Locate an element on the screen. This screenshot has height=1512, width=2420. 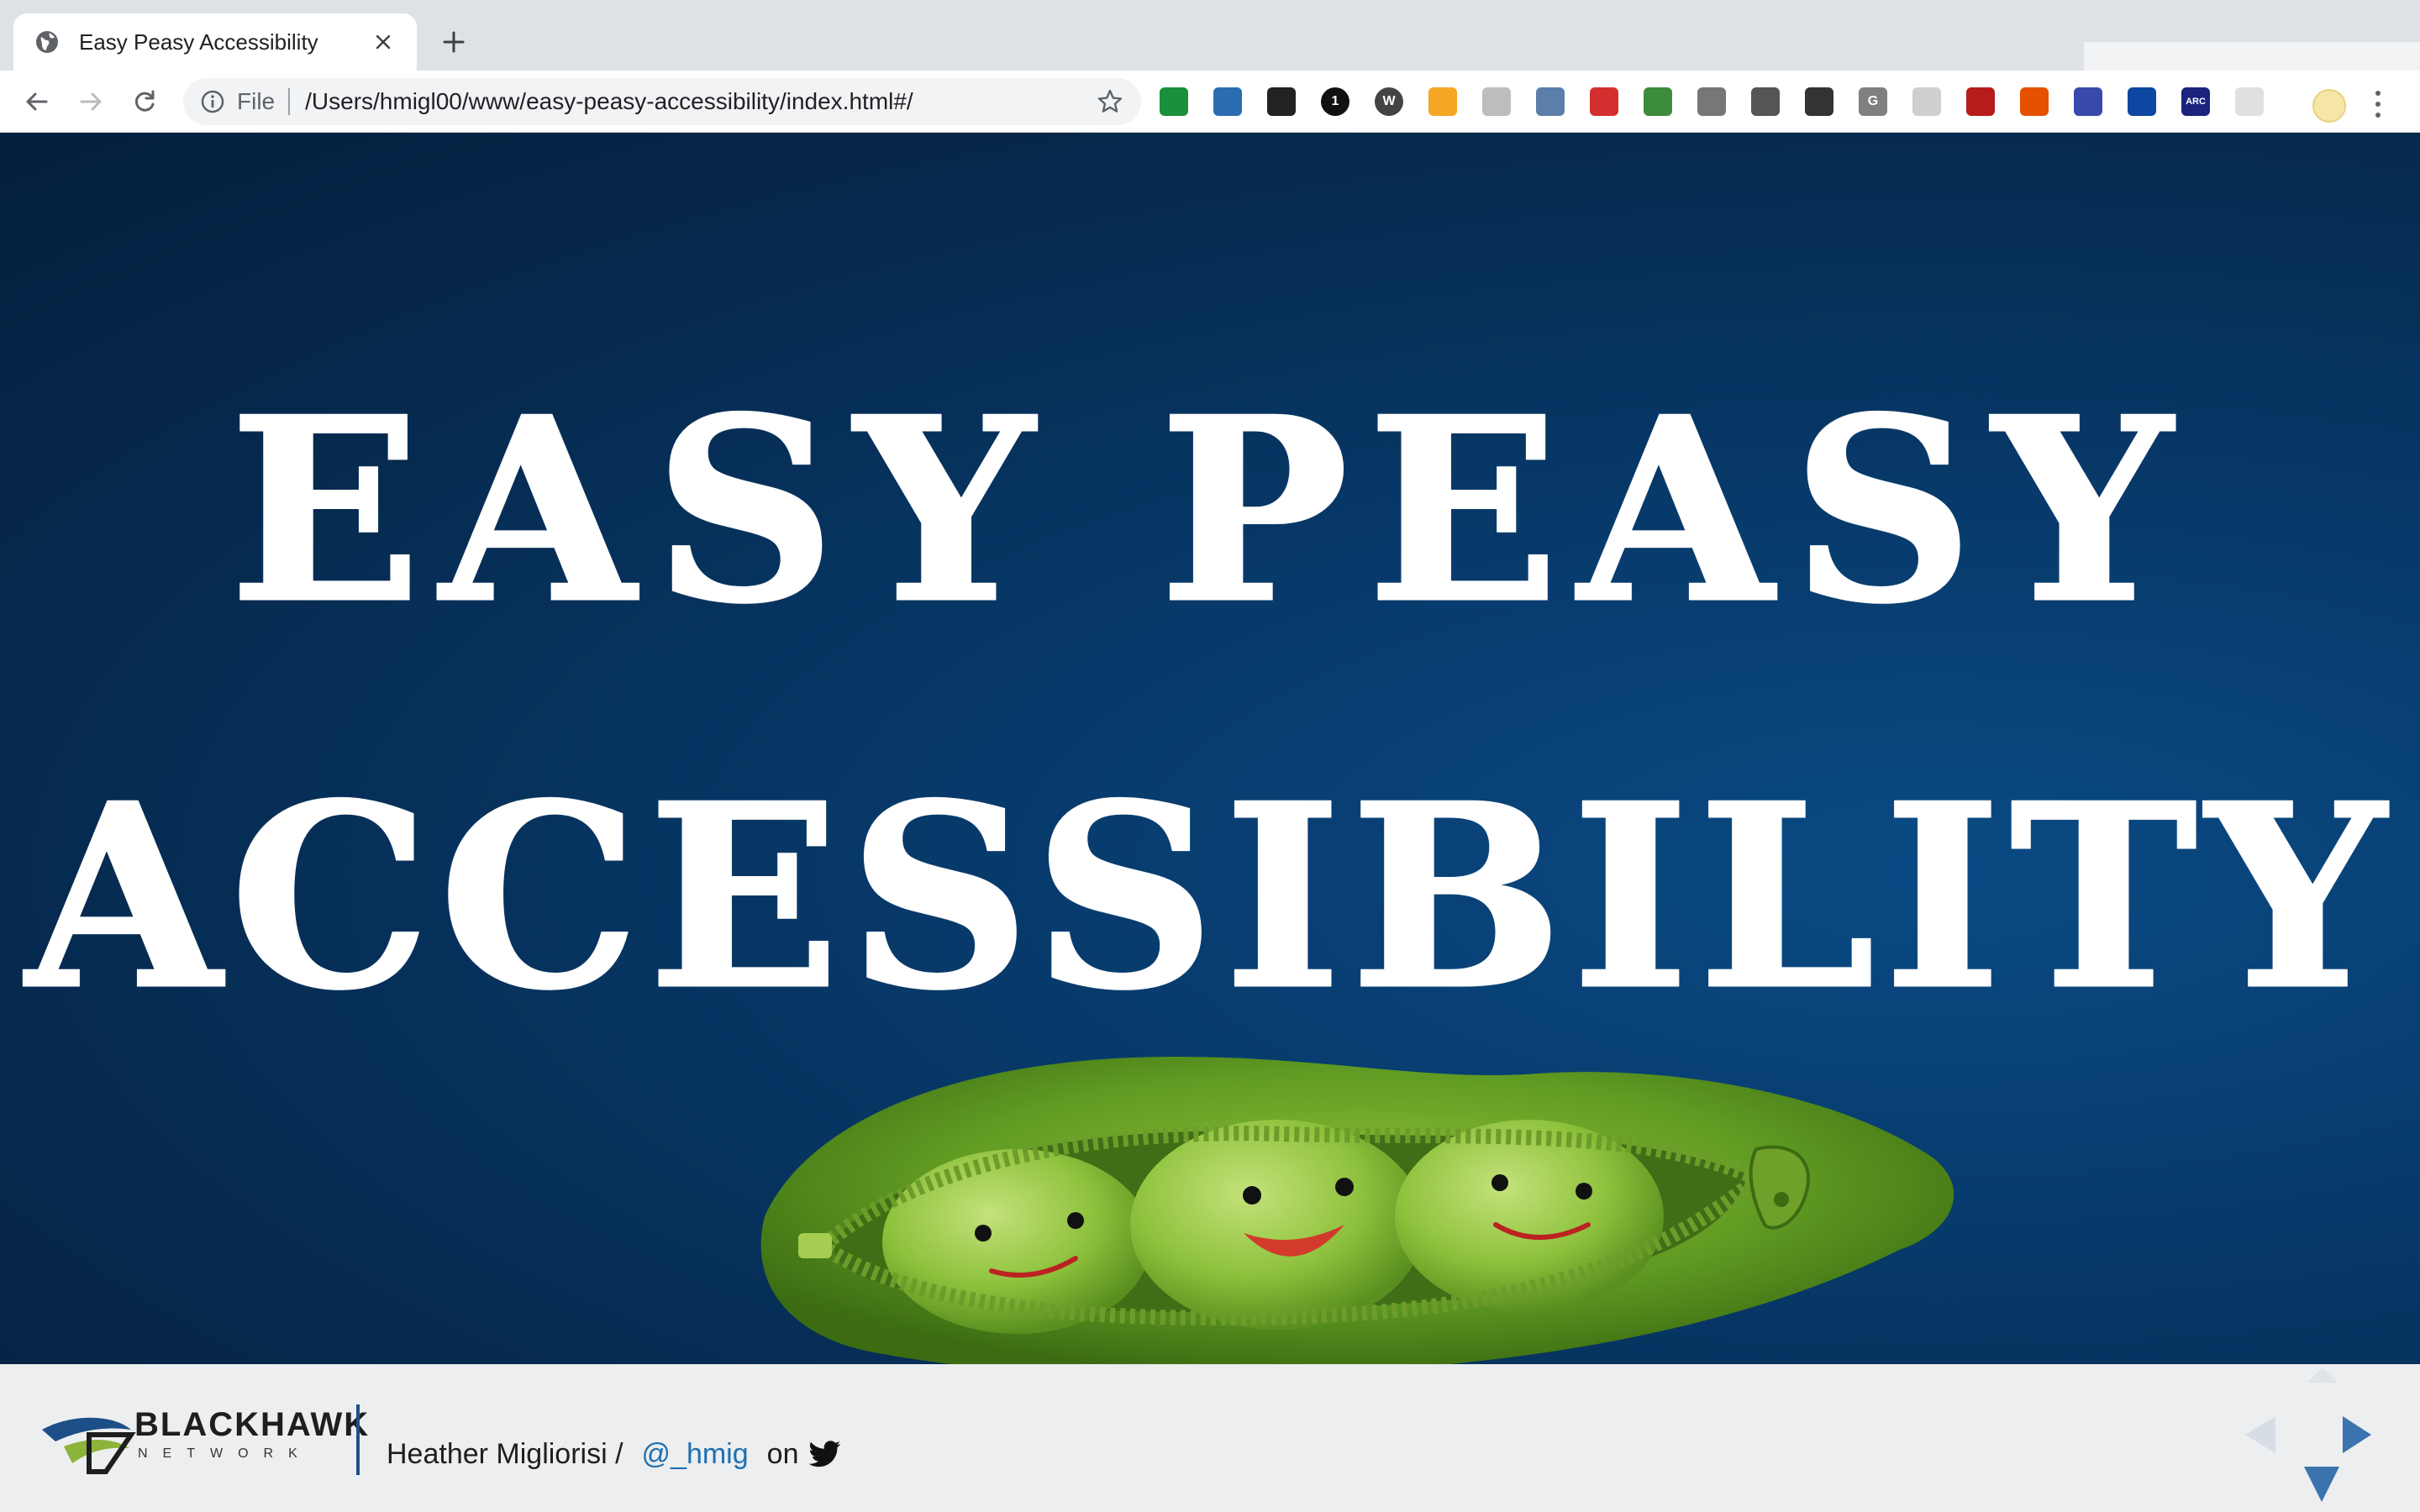
arc-icon: ARC is located at coordinates (2195, 101).